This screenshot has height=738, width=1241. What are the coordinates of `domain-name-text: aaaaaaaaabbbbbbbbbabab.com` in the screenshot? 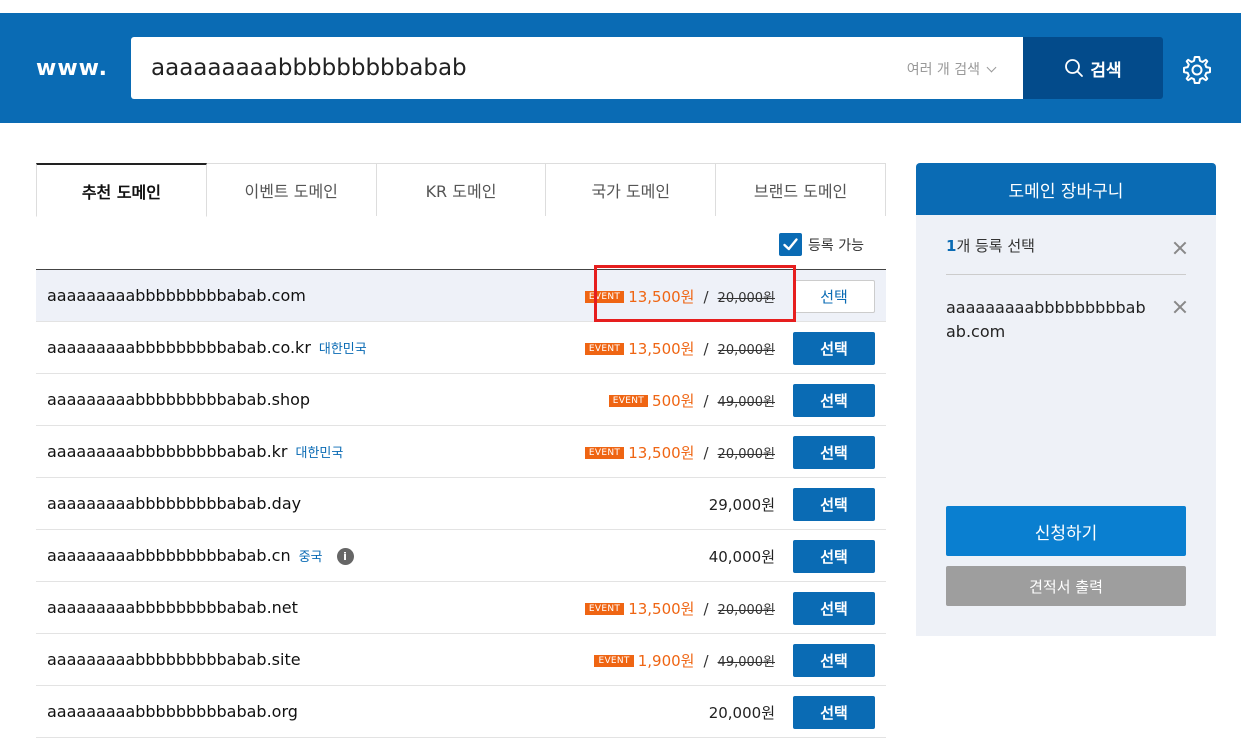 It's located at (176, 295).